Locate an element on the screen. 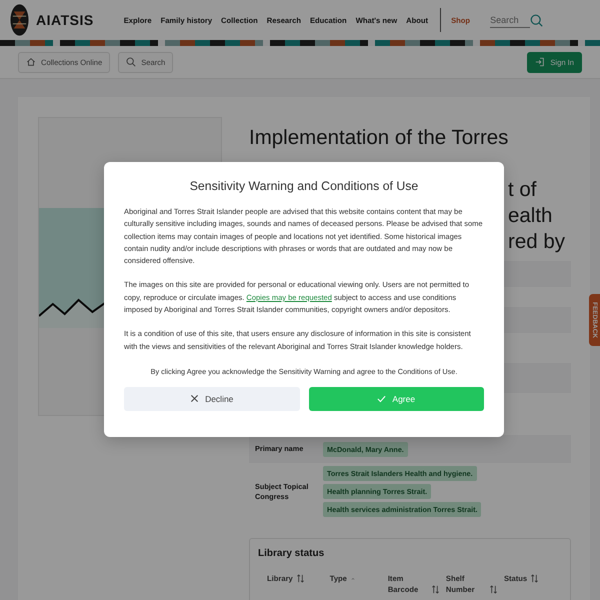 The image size is (600, 600). record-title: ealth is located at coordinates (531, 216).